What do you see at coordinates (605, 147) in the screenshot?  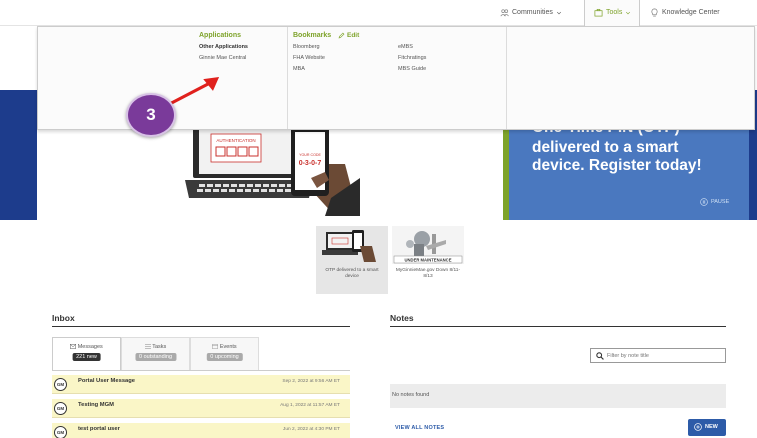 I see `hero-headline-line-2: delivered to a smart` at bounding box center [605, 147].